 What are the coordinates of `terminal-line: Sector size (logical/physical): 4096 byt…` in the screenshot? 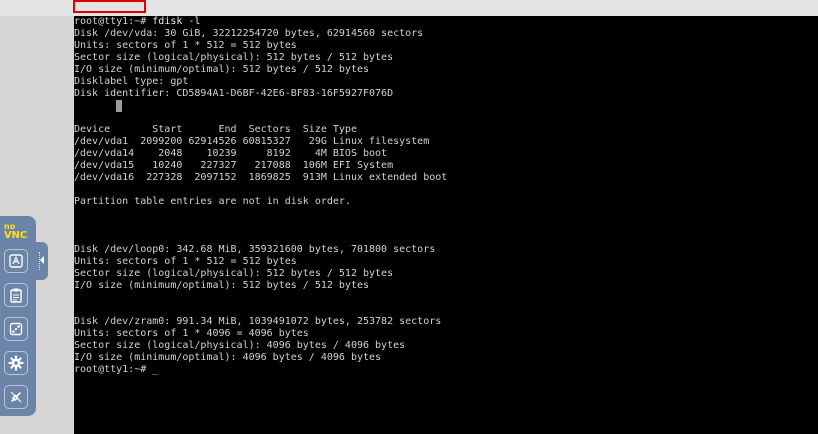 It's located at (239, 346).